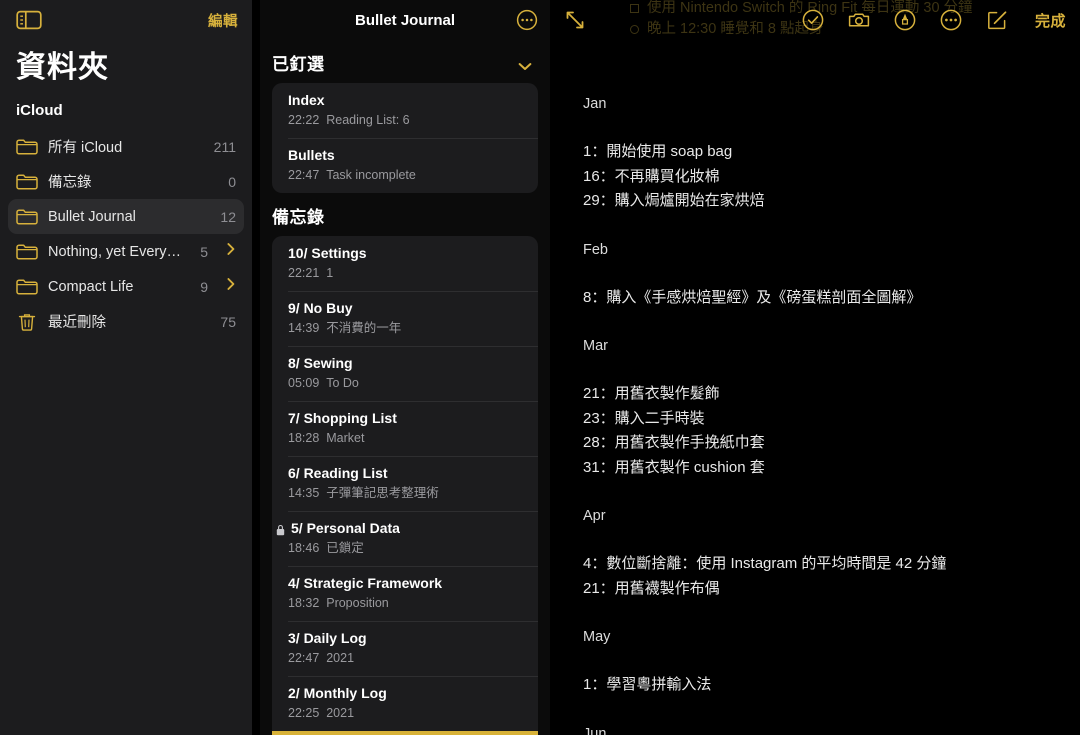 This screenshot has height=735, width=1080. I want to click on sidebar-item-1: 所有 iCloud 211, so click(126, 146).